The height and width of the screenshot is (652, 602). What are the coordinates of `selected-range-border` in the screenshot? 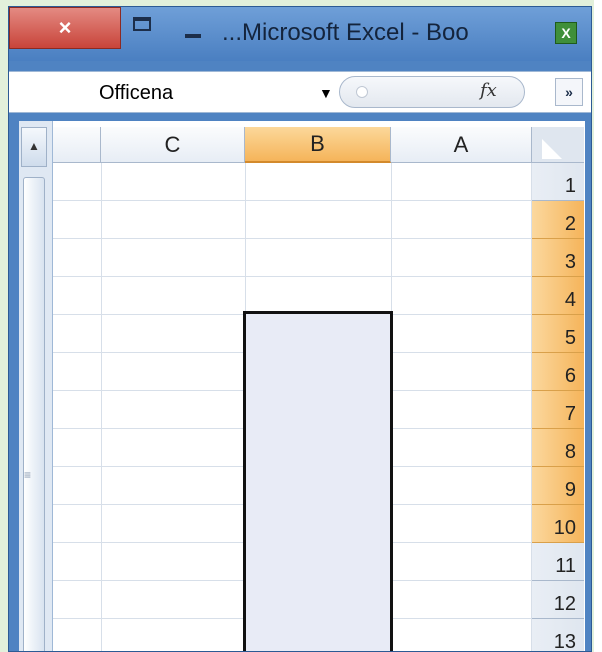 It's located at (318, 481).